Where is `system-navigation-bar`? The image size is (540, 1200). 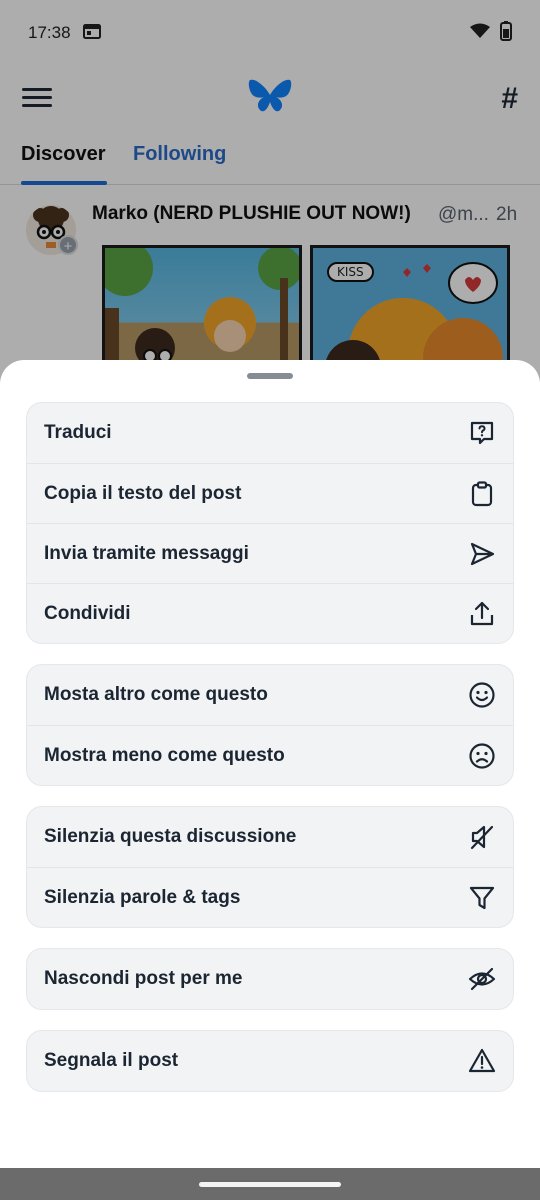 system-navigation-bar is located at coordinates (270, 1184).